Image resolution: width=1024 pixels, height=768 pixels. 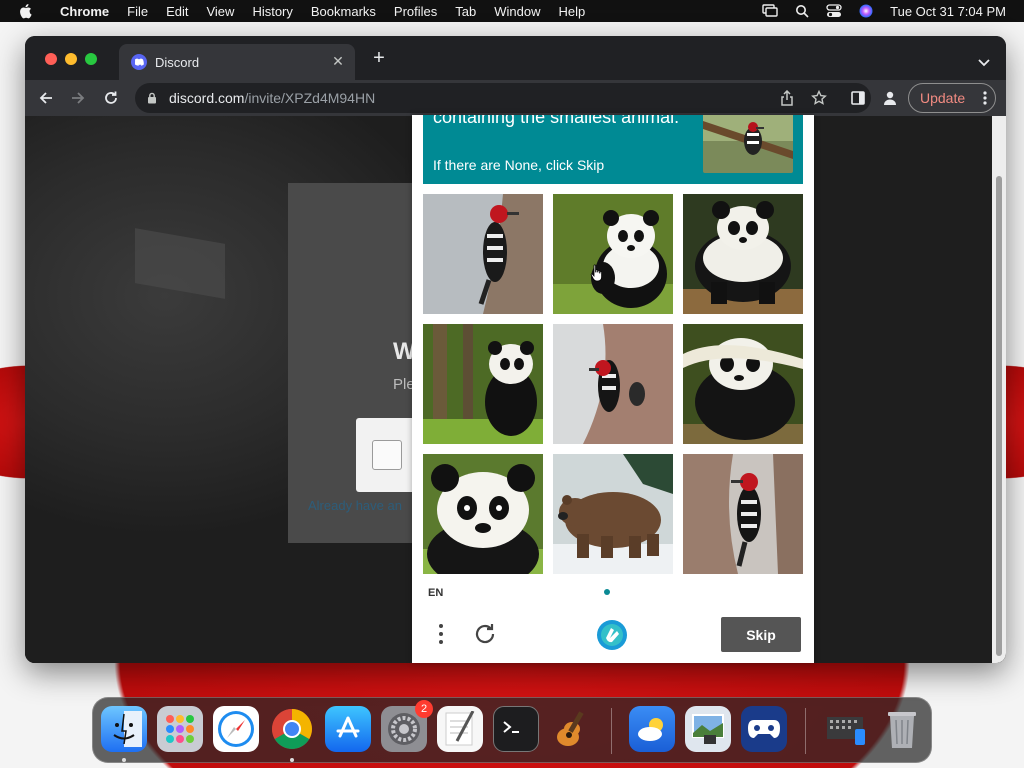 What do you see at coordinates (999, 416) in the screenshot?
I see `scrollbar-thumb` at bounding box center [999, 416].